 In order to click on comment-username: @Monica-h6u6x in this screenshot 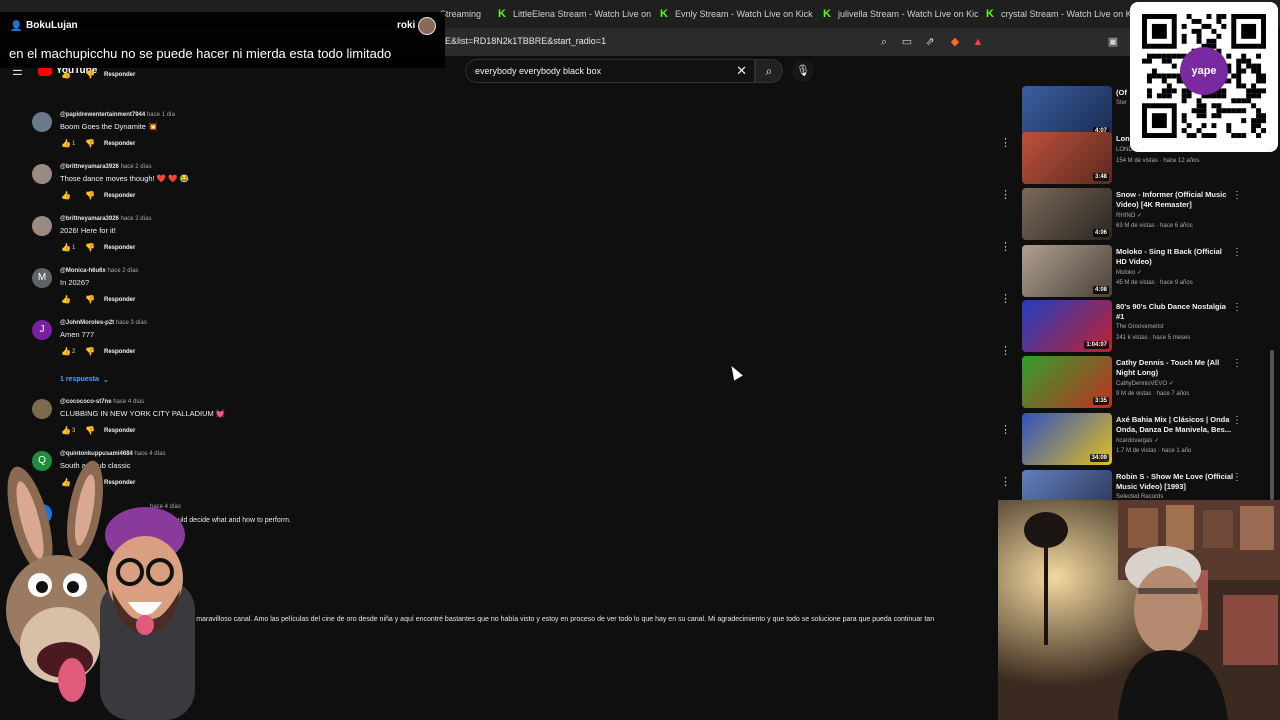, I will do `click(83, 271)`.